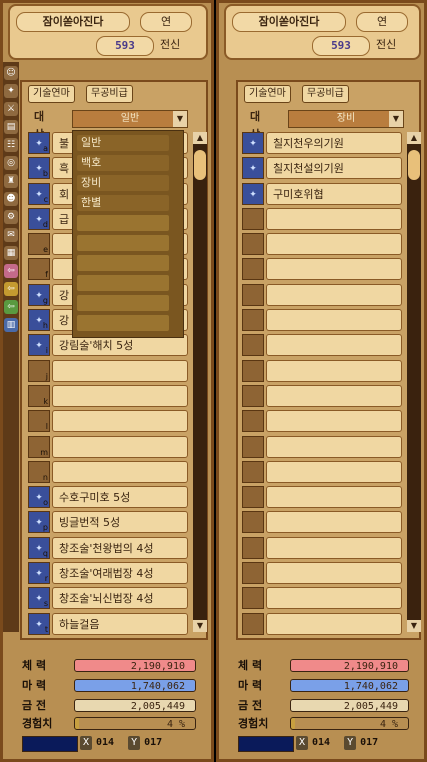  I want to click on inventory-tab-icon: ▤, so click(11, 127).